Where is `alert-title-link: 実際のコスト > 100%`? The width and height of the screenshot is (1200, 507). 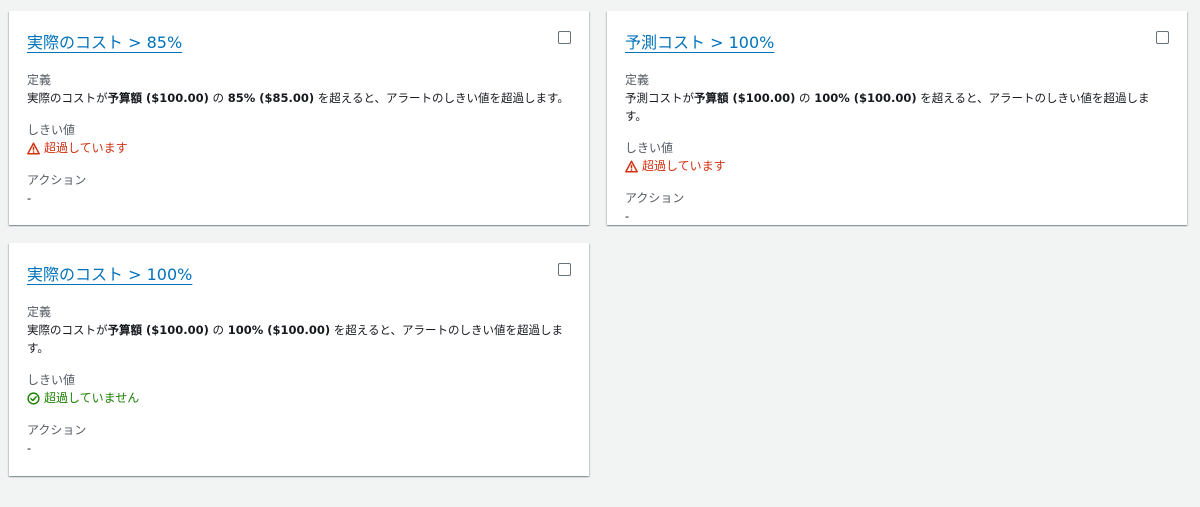
alert-title-link: 実際のコスト > 100% is located at coordinates (109, 275).